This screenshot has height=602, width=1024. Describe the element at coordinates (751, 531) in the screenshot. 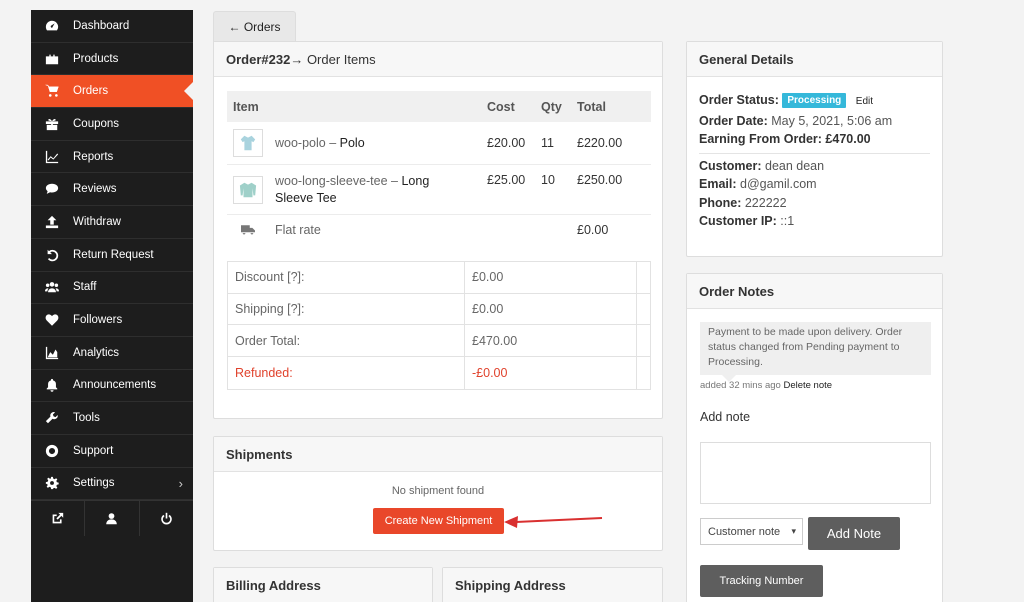

I see `note-type-select: Customer note ▾` at that location.